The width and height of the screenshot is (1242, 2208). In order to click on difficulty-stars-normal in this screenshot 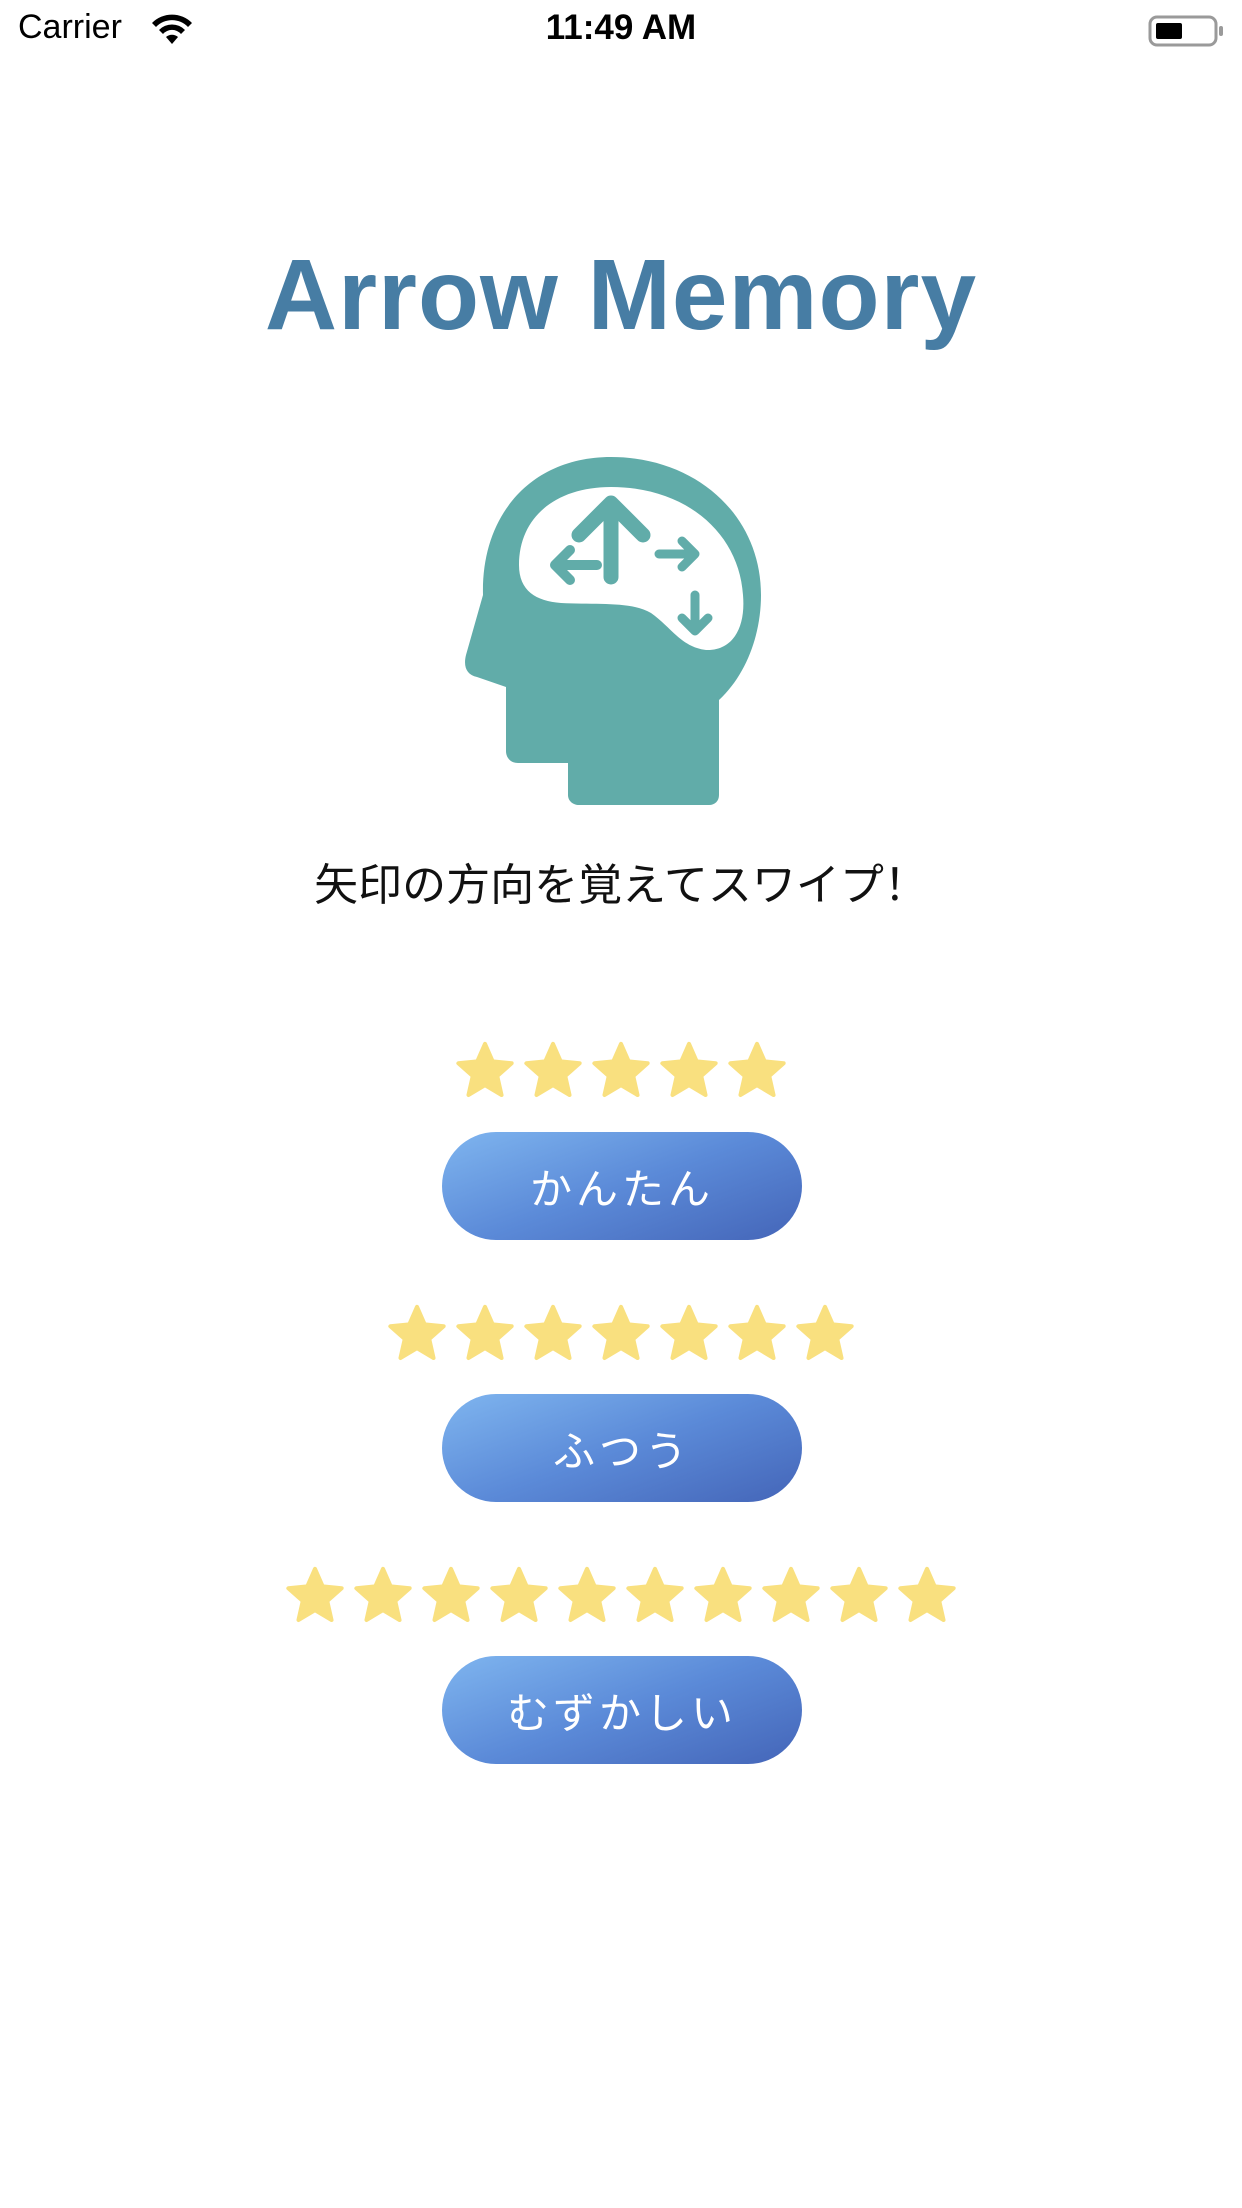, I will do `click(621, 1334)`.